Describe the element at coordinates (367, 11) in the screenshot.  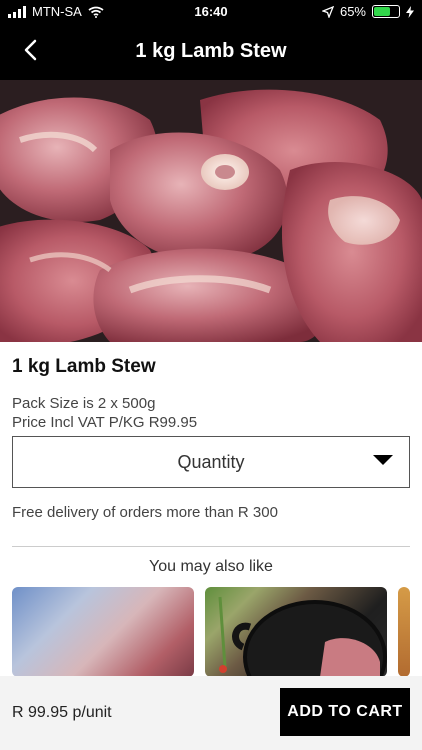
I see `status-right: 65%` at that location.